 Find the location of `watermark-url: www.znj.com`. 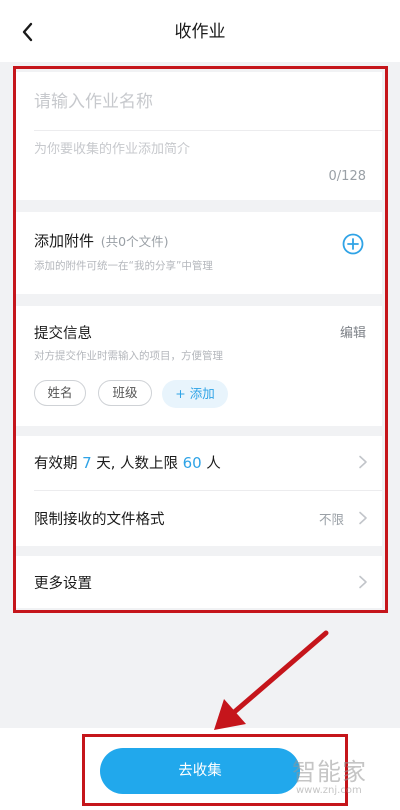

watermark-url: www.znj.com is located at coordinates (329, 790).